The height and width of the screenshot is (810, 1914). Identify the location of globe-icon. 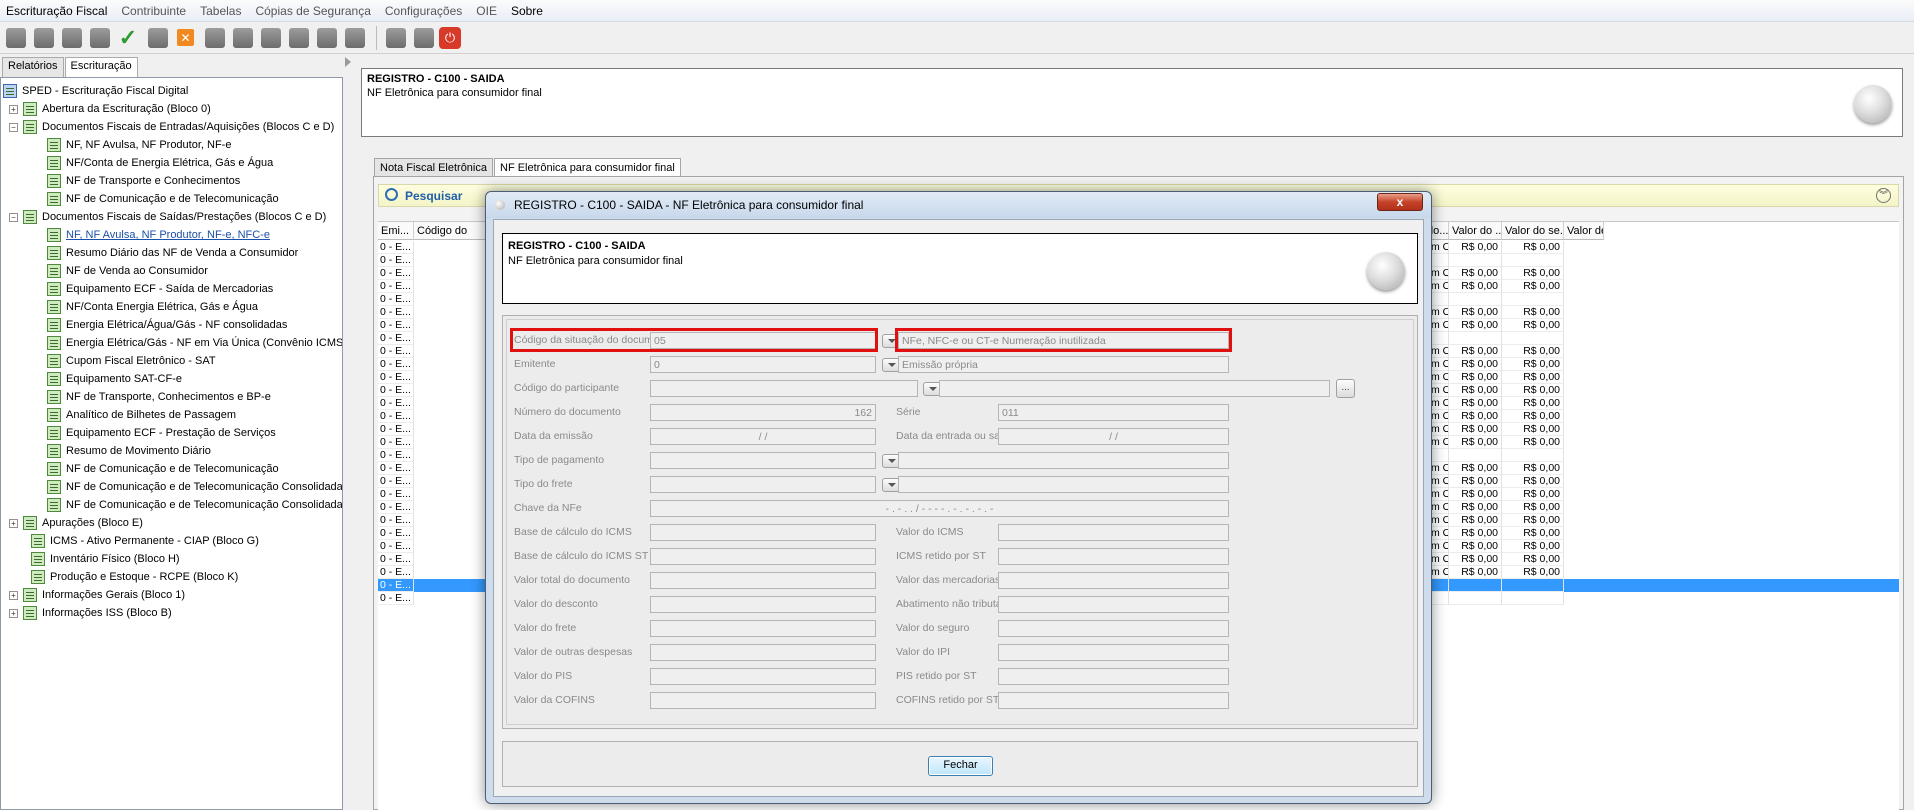
(299, 37).